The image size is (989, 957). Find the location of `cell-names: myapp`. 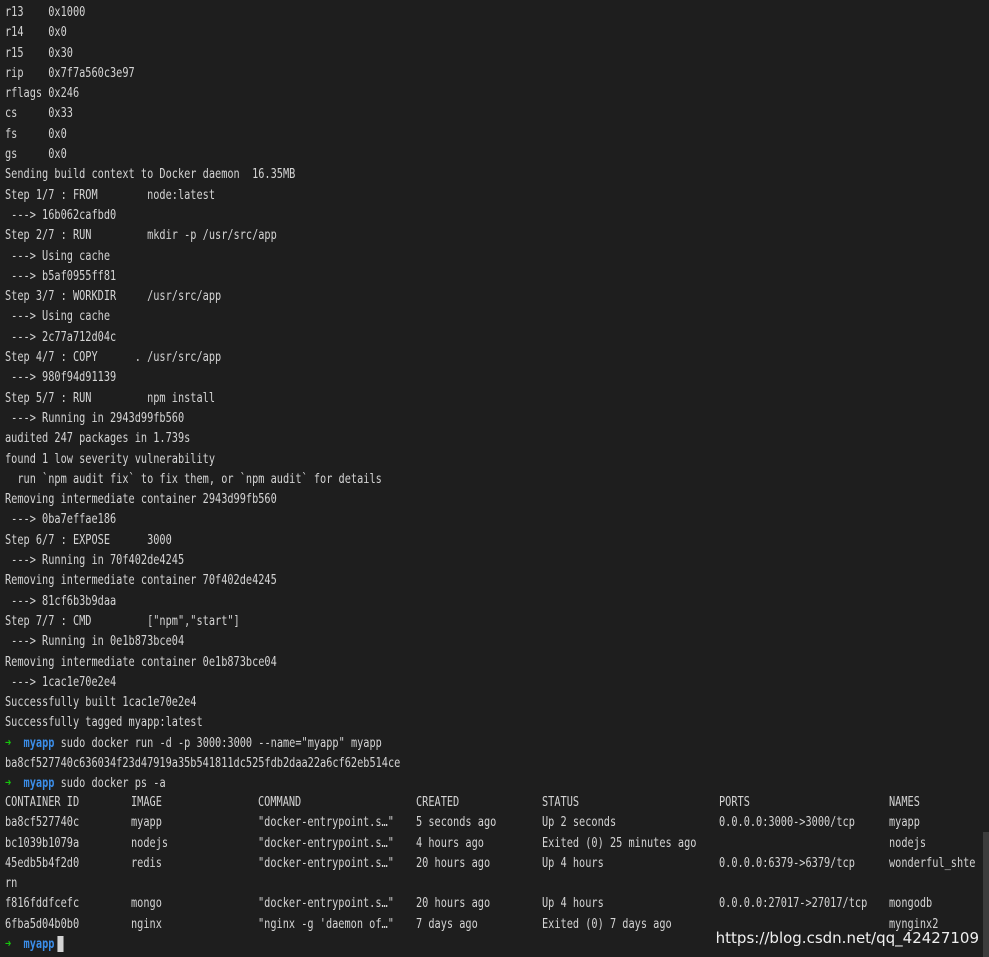

cell-names: myapp is located at coordinates (904, 822).